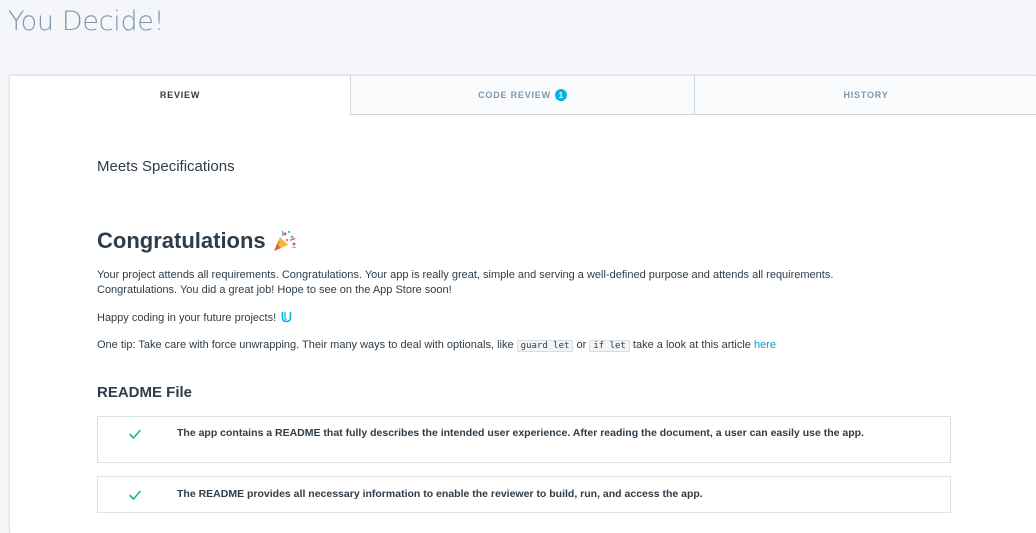 This screenshot has height=533, width=1036. I want to click on review-heading: Congratulations, so click(197, 241).